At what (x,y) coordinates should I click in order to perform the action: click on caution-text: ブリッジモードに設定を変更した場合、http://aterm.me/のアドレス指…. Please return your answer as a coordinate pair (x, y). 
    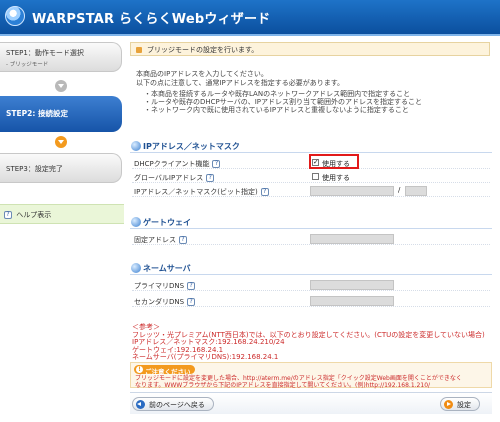
    Looking at the image, I should click on (312, 382).